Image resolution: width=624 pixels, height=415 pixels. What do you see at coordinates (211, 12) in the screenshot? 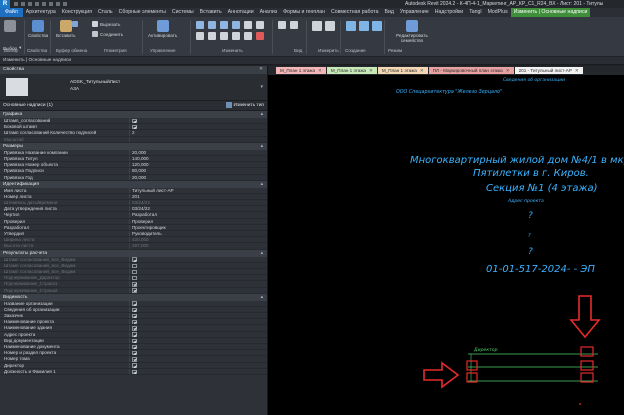
I see `tab-insert: Вставить` at bounding box center [211, 12].